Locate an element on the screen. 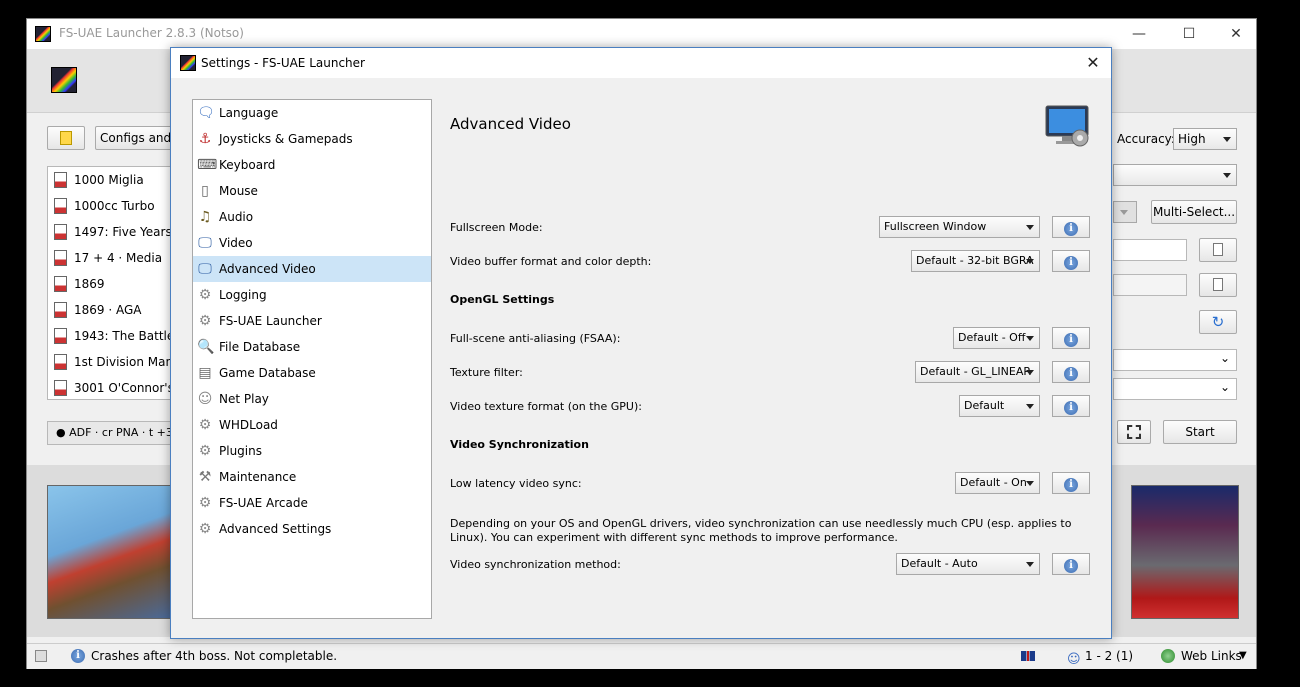  nav-item-advanced-settings: ⚙ Advanced Settings is located at coordinates (312, 529).